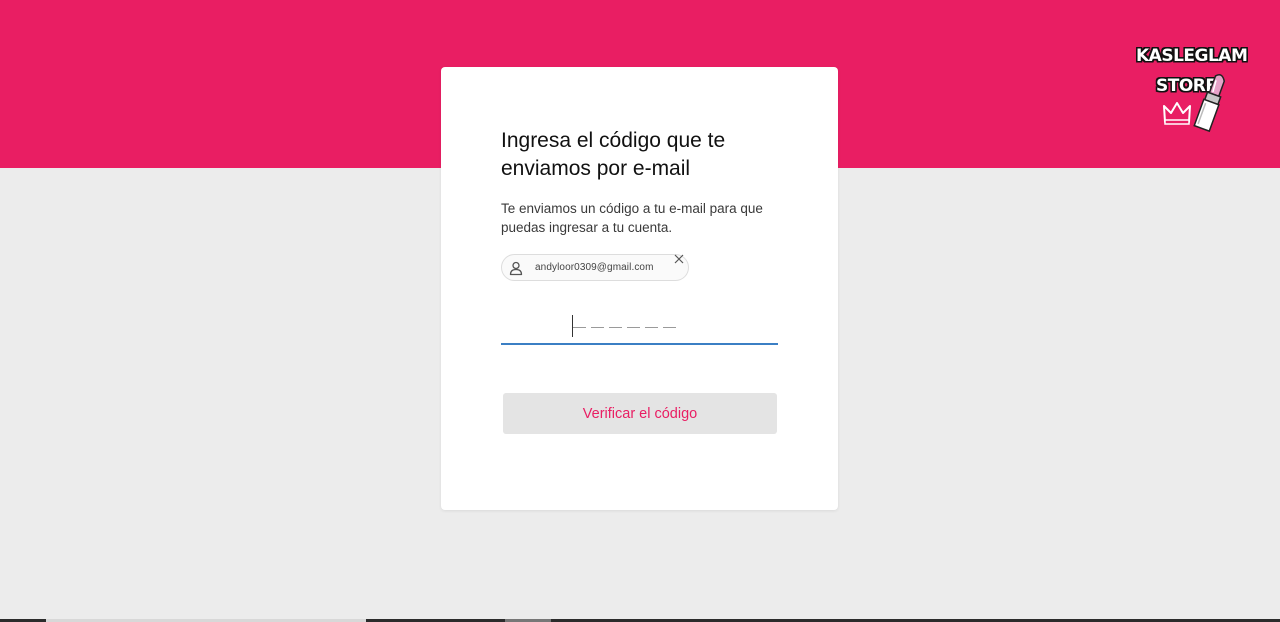  Describe the element at coordinates (572, 326) in the screenshot. I see `text-caret` at that location.